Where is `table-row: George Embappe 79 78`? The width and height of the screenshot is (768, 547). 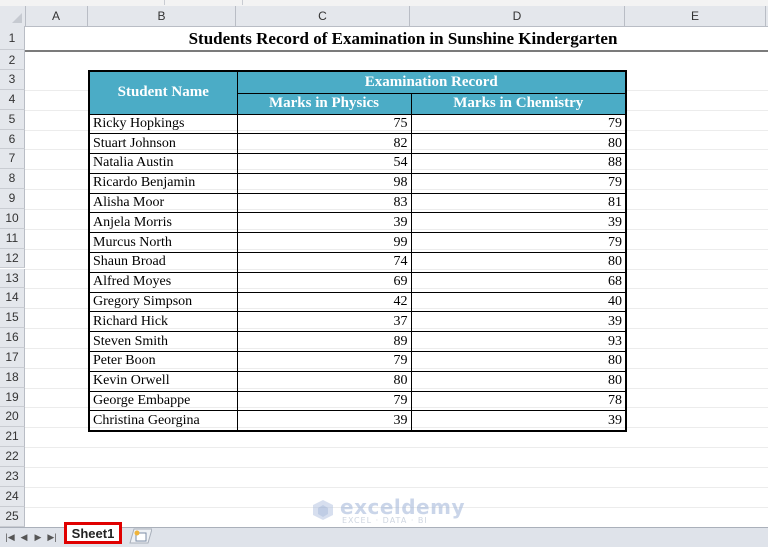
table-row: George Embappe 79 78 is located at coordinates (357, 401).